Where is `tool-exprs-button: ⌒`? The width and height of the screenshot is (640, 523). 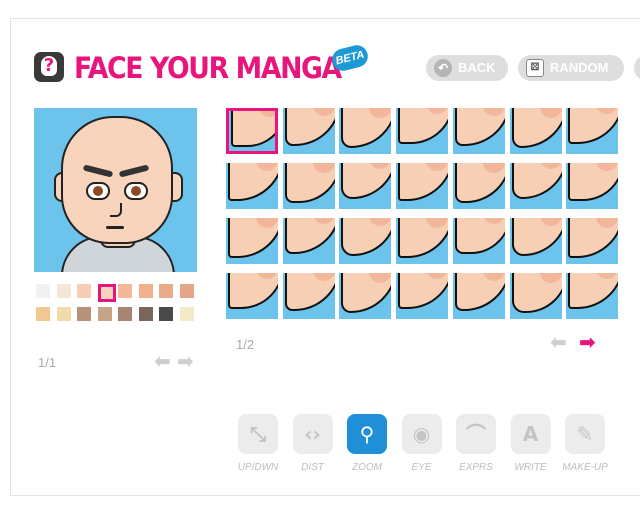 tool-exprs-button: ⌒ is located at coordinates (476, 434).